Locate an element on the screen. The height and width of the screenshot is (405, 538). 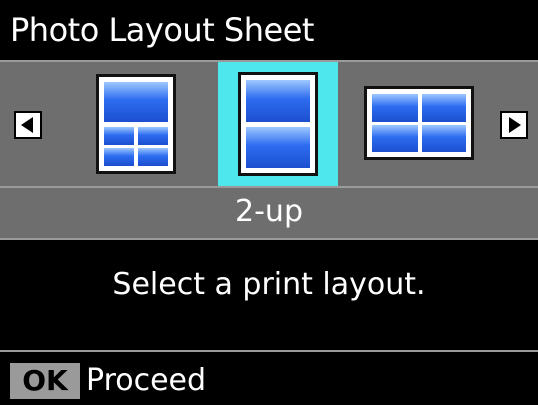
layout-option-4-up is located at coordinates (136, 124).